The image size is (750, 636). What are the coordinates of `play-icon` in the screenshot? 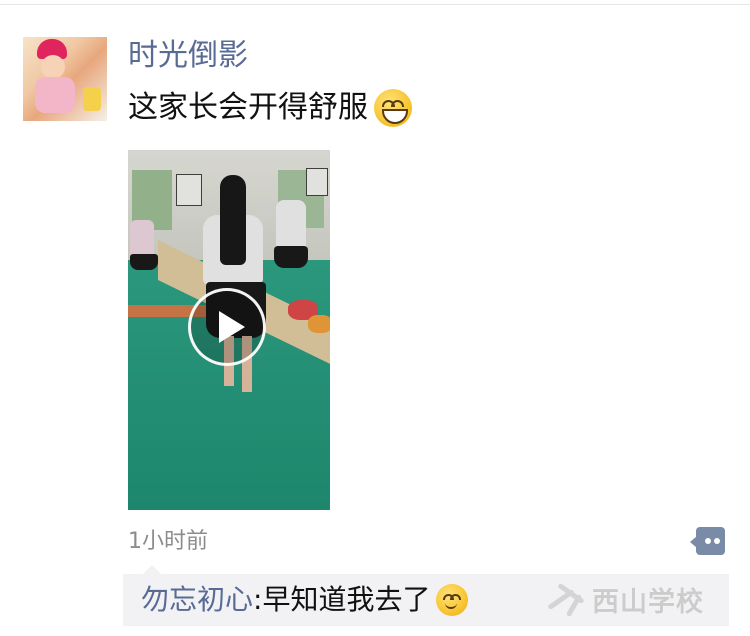 It's located at (227, 327).